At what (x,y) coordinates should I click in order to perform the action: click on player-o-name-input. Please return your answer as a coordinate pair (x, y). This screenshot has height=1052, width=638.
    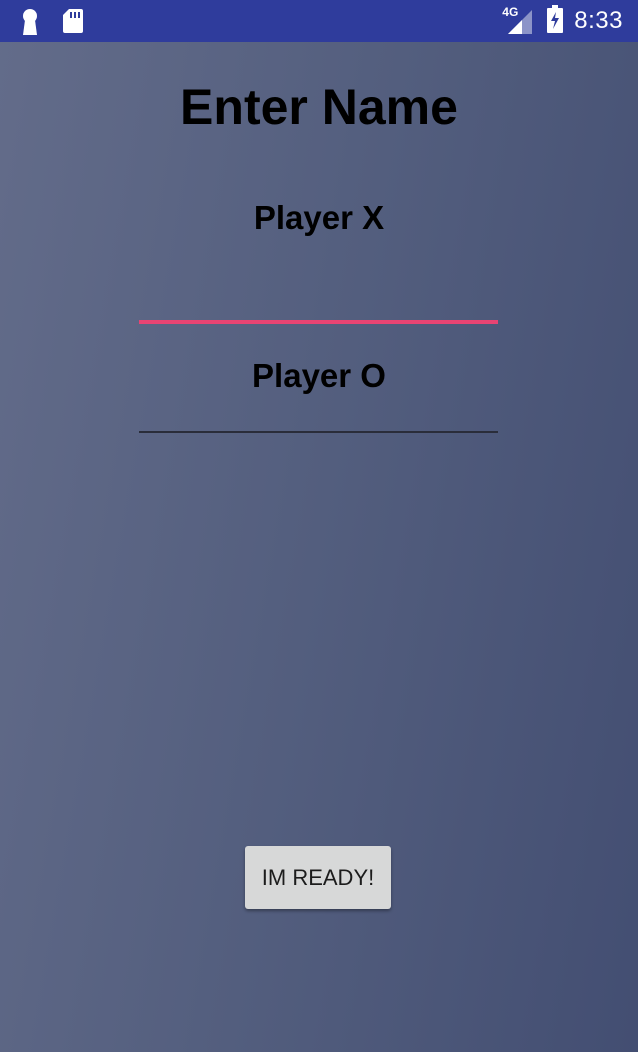
    Looking at the image, I should click on (318, 412).